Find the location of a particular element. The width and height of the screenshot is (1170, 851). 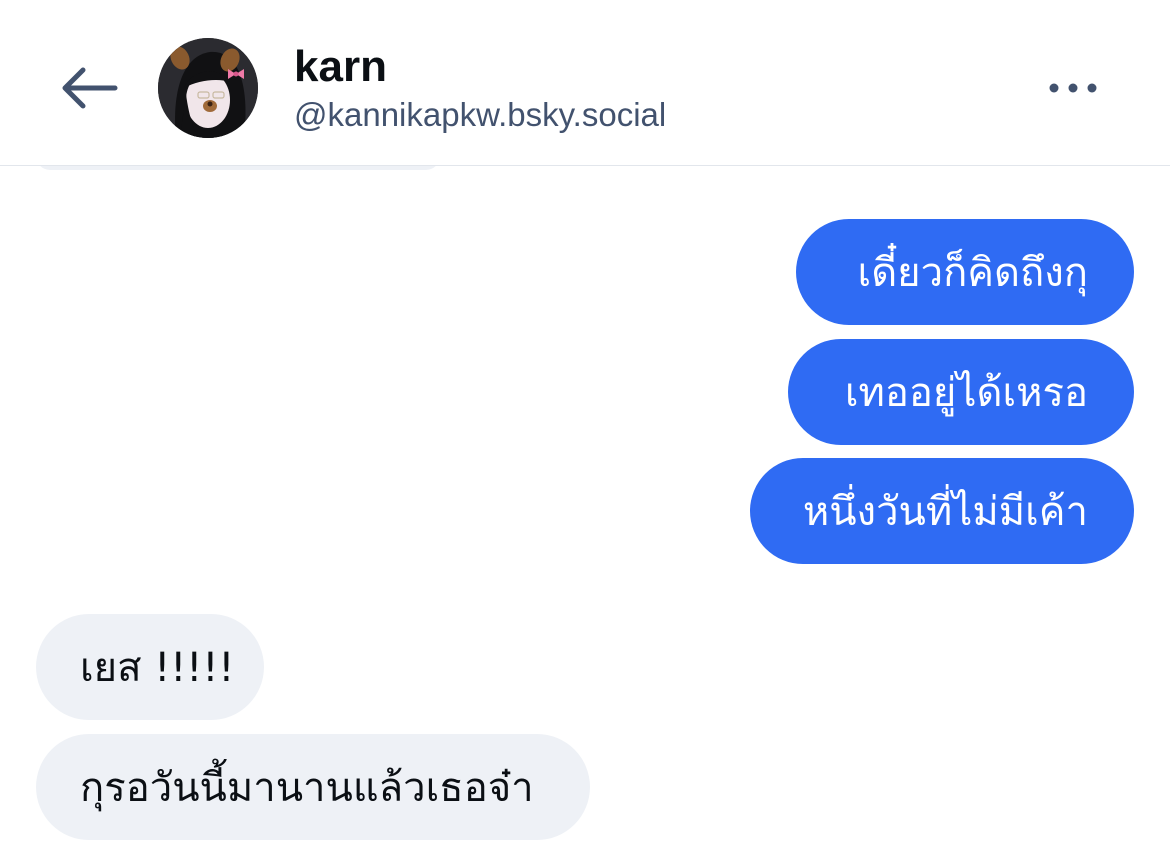

received-message-bubble: เยส !!!!! is located at coordinates (150, 667).